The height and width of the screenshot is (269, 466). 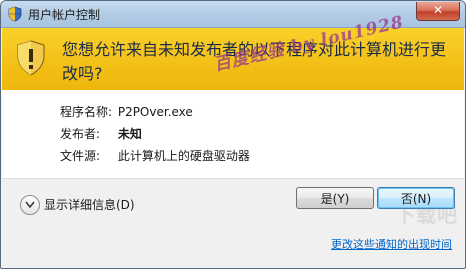 I want to click on show-details-label: 显示详细信息(D), so click(x=89, y=204).